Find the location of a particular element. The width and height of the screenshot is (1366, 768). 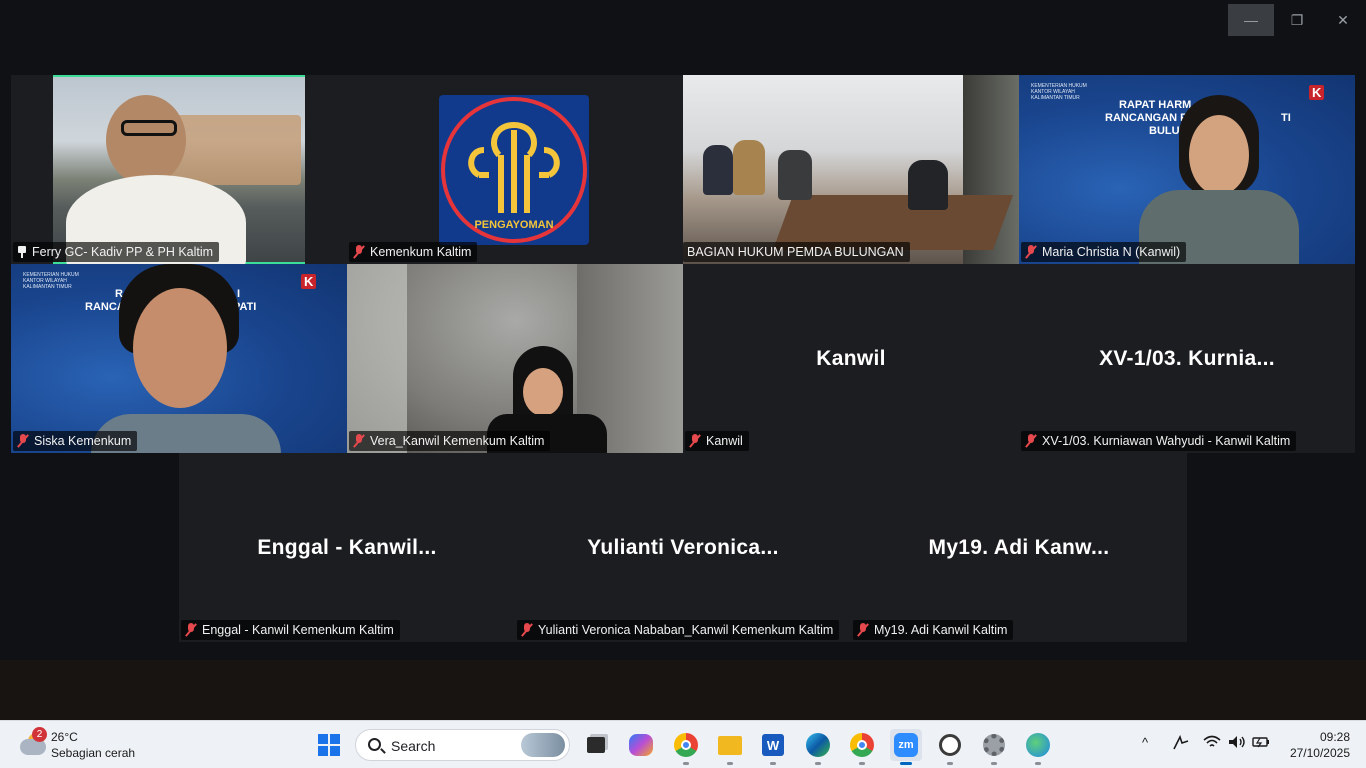

wifi-icon is located at coordinates (1212, 743).